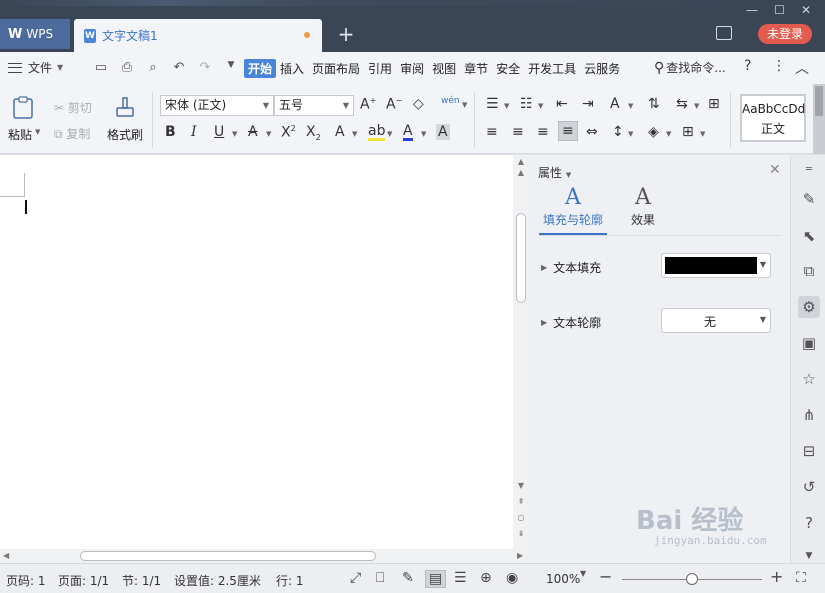 The width and height of the screenshot is (825, 593). What do you see at coordinates (752, 10) in the screenshot?
I see `minimize-icon: —` at bounding box center [752, 10].